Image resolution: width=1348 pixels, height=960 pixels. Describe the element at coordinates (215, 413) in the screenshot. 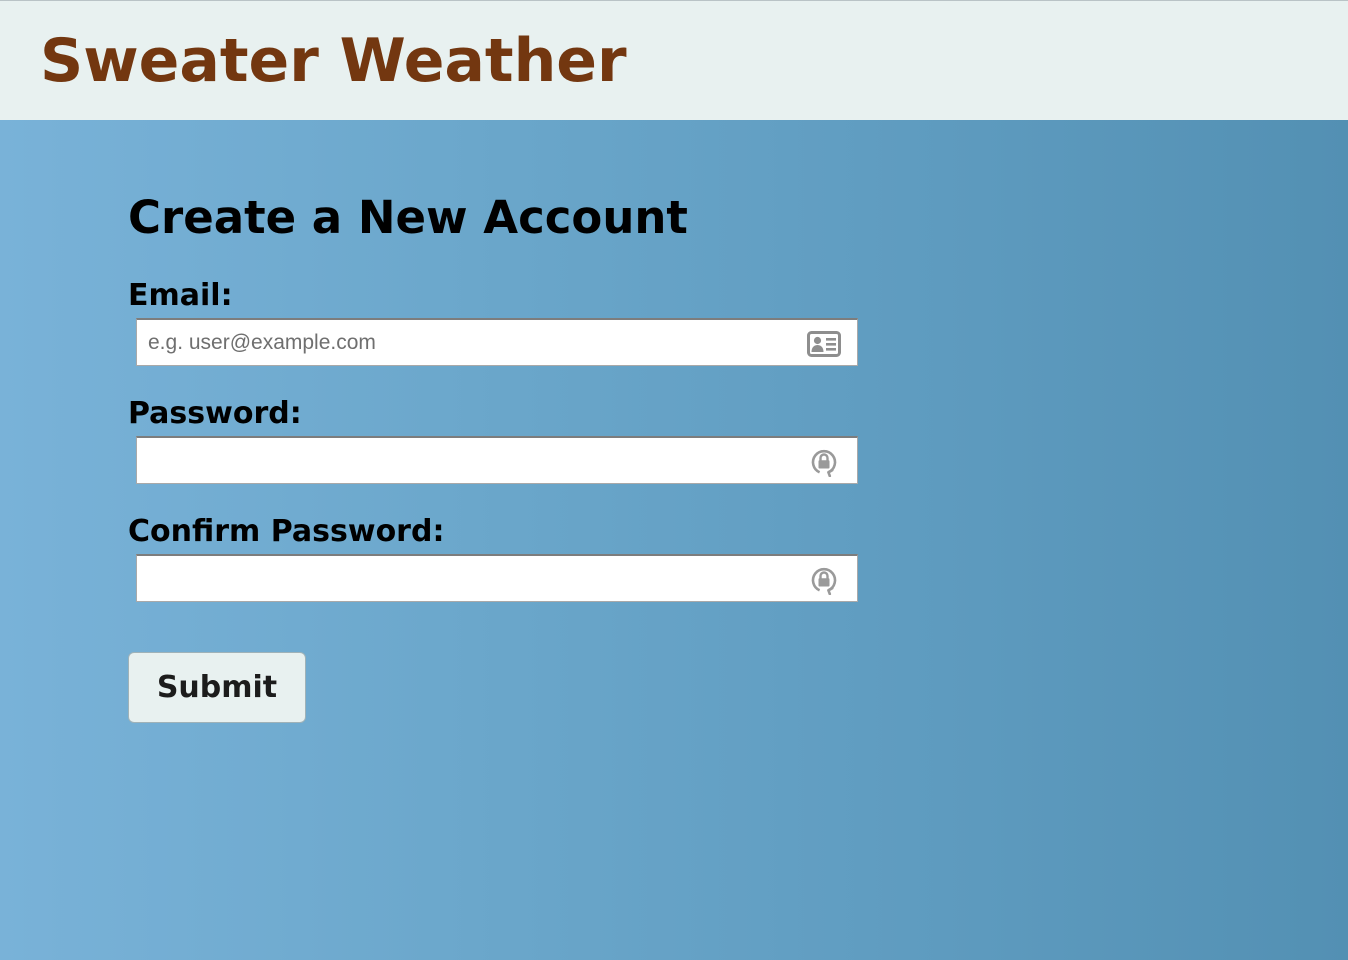

I see `password-label: Password:` at that location.